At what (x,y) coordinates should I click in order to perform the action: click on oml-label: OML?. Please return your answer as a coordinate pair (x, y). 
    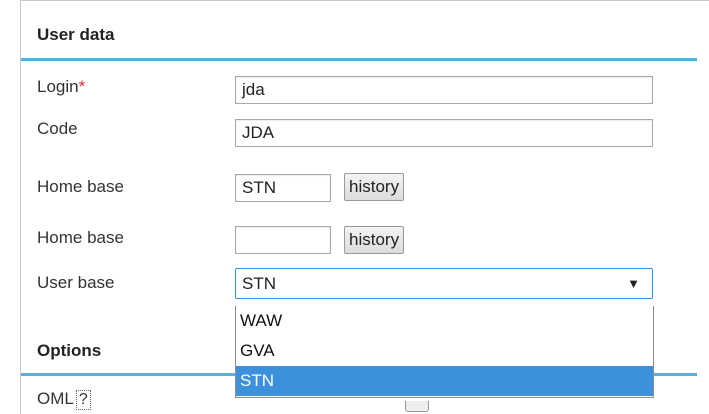
    Looking at the image, I should click on (64, 399).